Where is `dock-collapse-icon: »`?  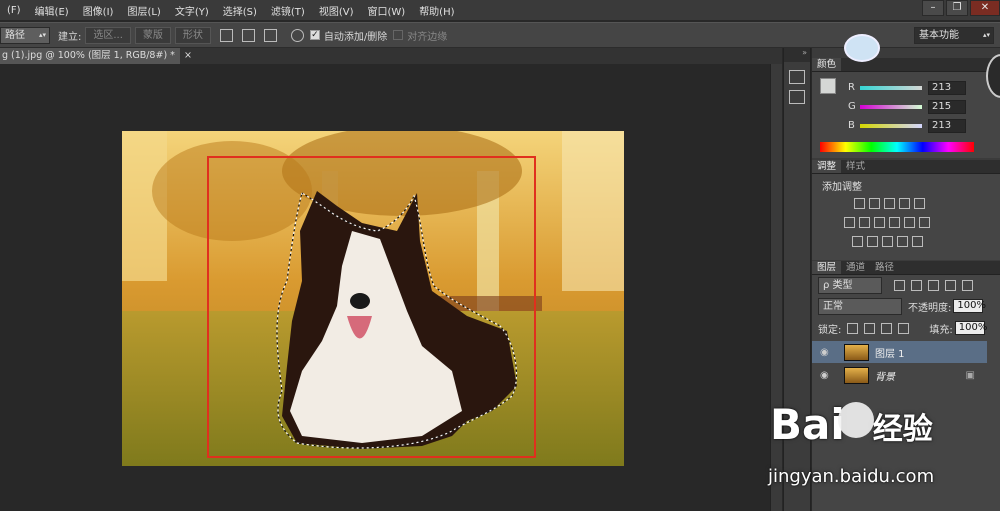 dock-collapse-icon: » is located at coordinates (797, 55).